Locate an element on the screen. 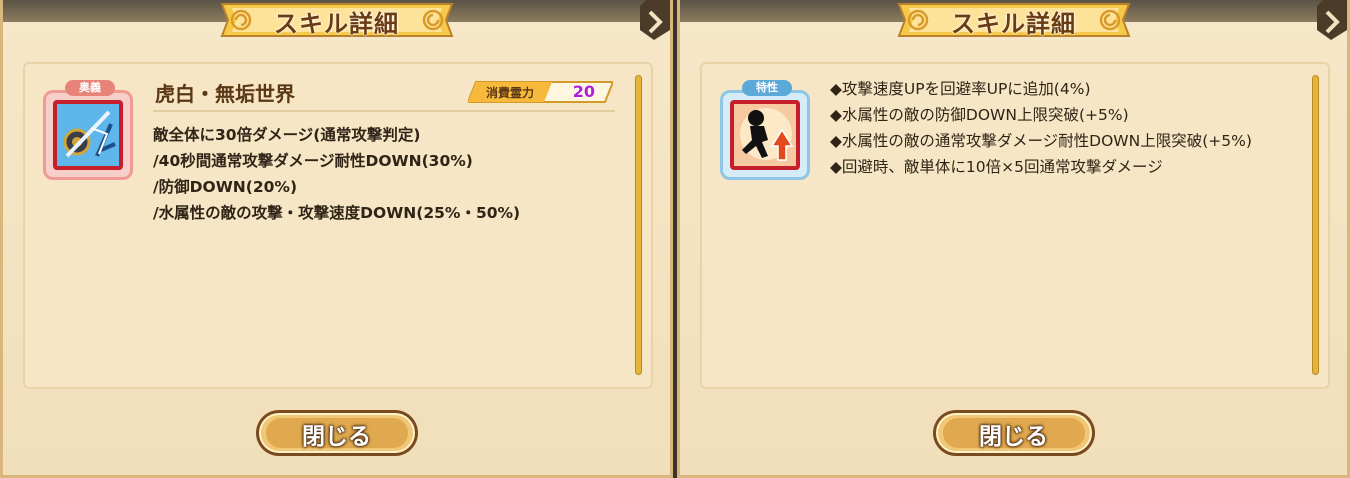  skill-icon-card: 奥義 is located at coordinates (88, 130).